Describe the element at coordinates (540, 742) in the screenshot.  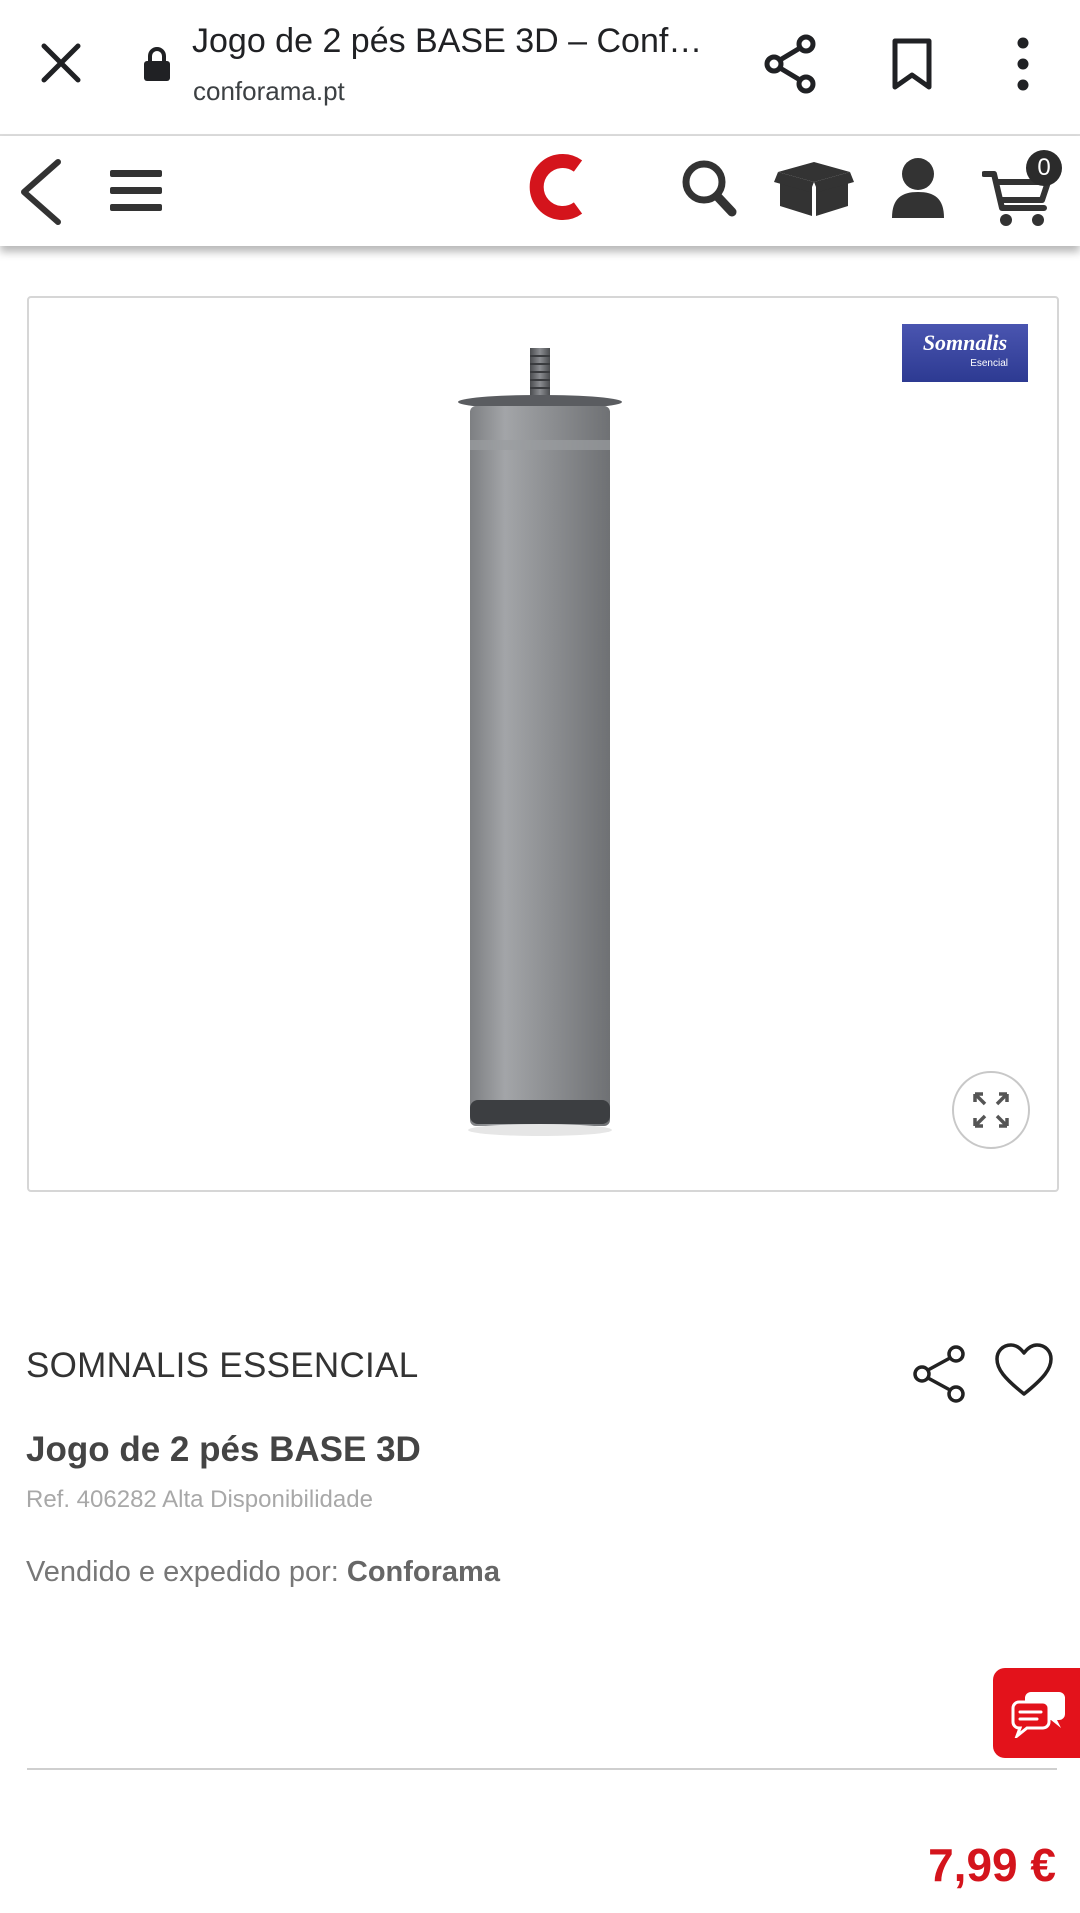
I see `product-image` at that location.